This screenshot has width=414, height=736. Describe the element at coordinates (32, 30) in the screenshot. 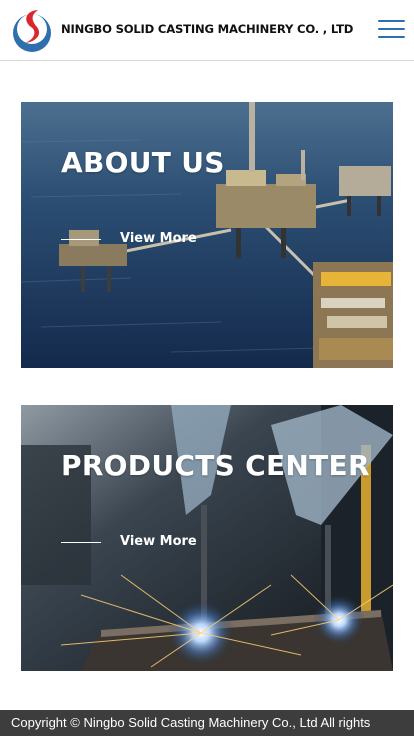

I see `company-logo-icon` at that location.